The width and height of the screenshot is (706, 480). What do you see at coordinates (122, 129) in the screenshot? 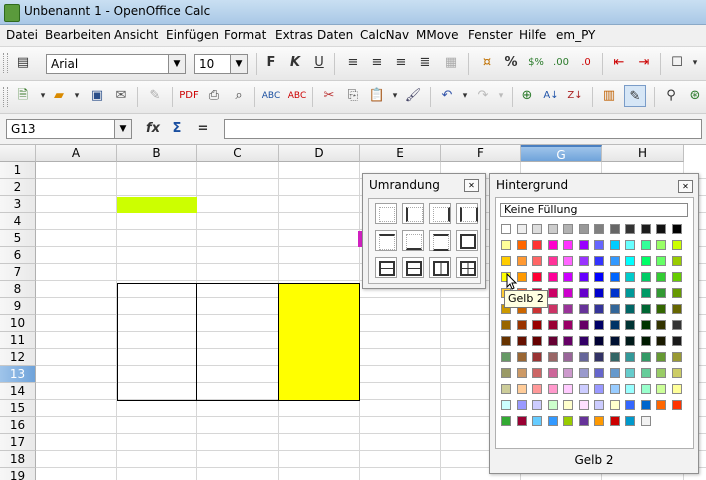
I see `chevron-down-icon: ▼` at bounding box center [122, 129].